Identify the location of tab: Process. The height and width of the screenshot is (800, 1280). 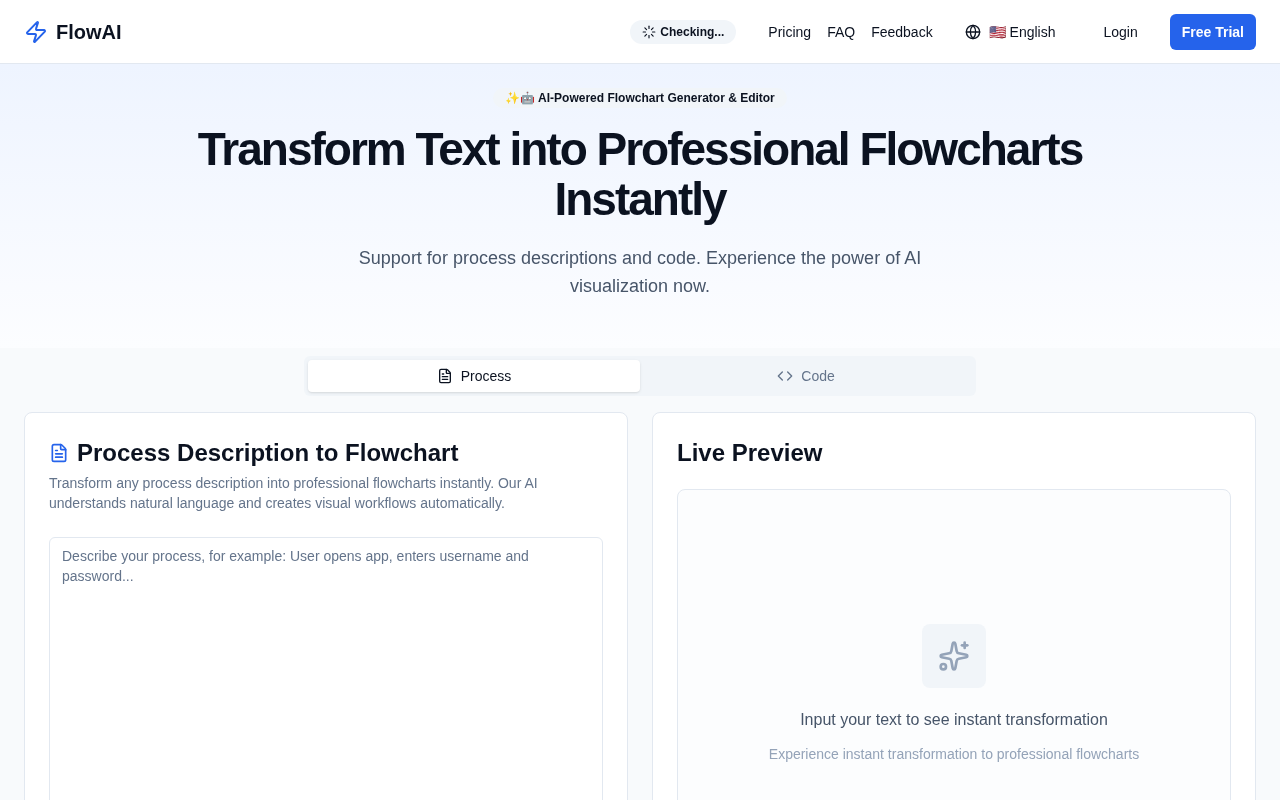
(474, 376).